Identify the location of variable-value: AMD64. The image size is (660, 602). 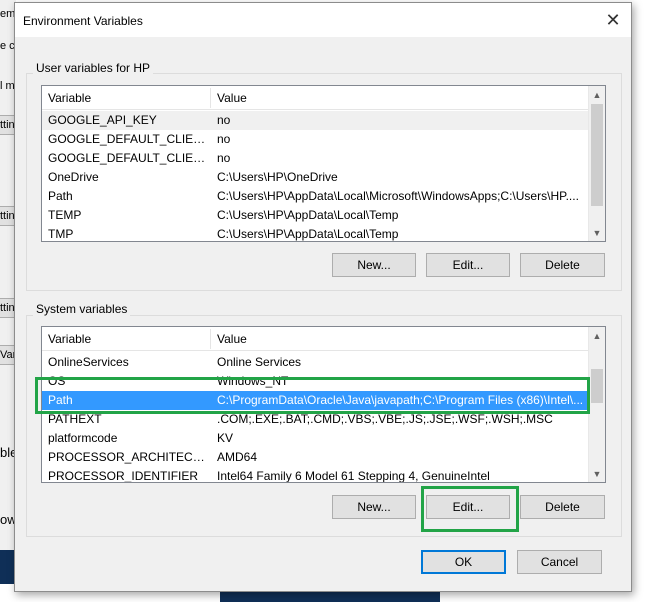
(237, 457).